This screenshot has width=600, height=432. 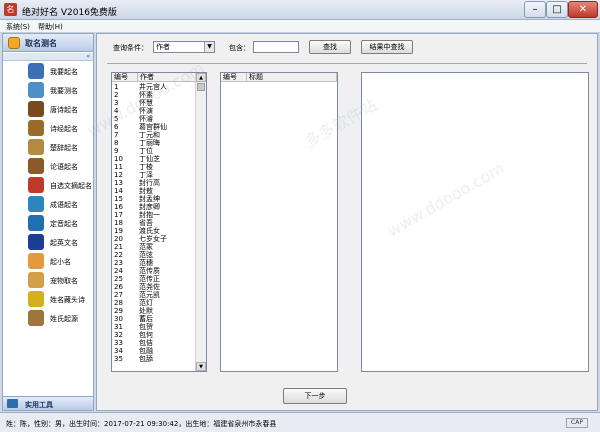 What do you see at coordinates (154, 255) in the screenshot?
I see `table-row: 22 范弦` at bounding box center [154, 255].